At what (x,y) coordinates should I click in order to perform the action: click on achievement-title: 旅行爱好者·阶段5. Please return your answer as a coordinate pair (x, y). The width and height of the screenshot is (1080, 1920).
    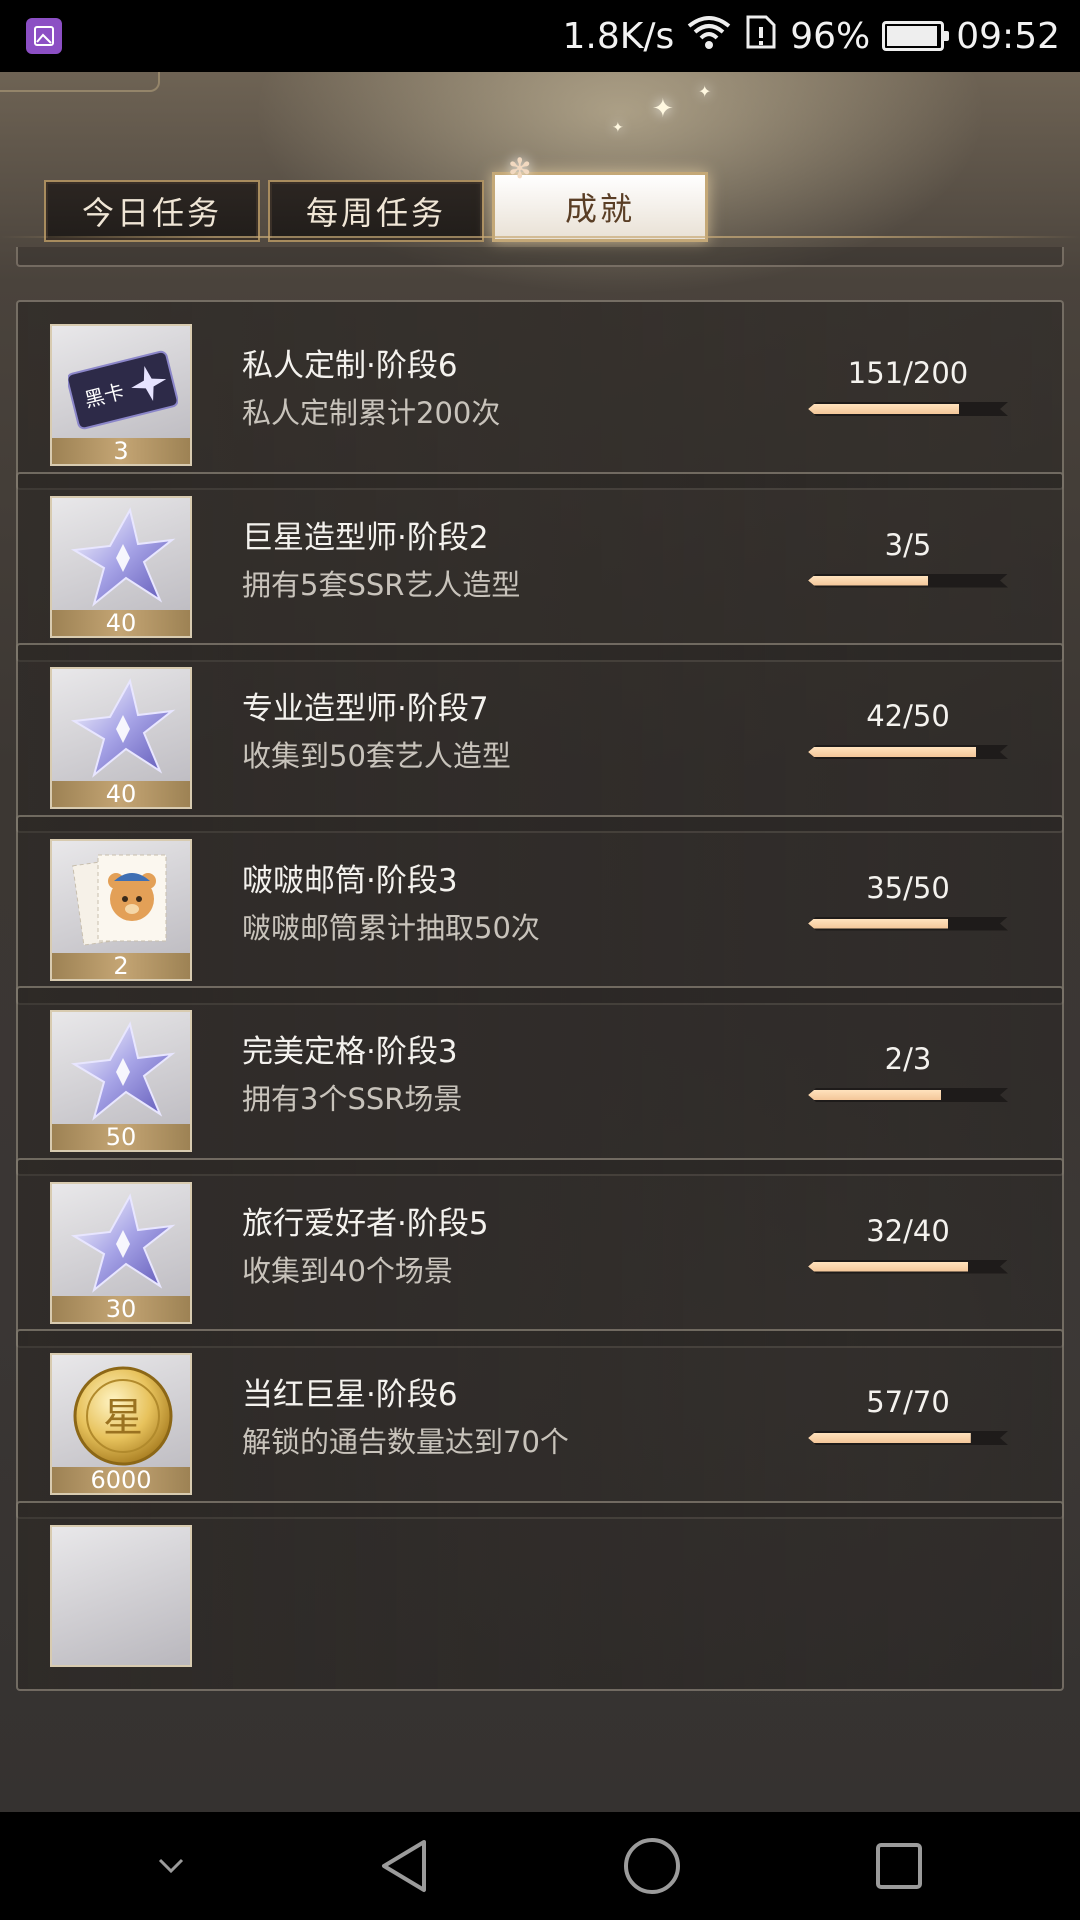
    Looking at the image, I should click on (365, 1223).